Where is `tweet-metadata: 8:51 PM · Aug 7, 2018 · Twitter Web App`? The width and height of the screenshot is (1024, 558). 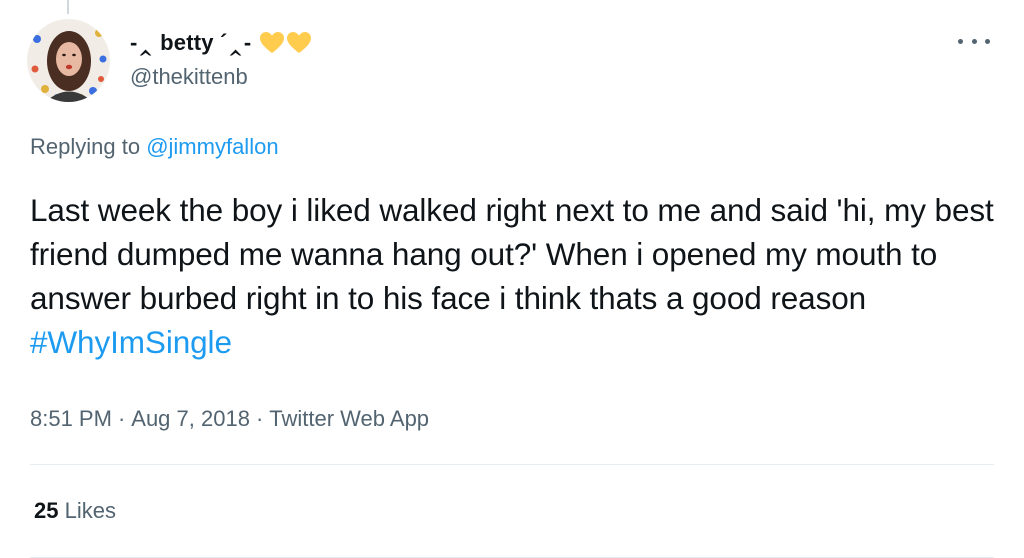
tweet-metadata: 8:51 PM · Aug 7, 2018 · Twitter Web App is located at coordinates (229, 419).